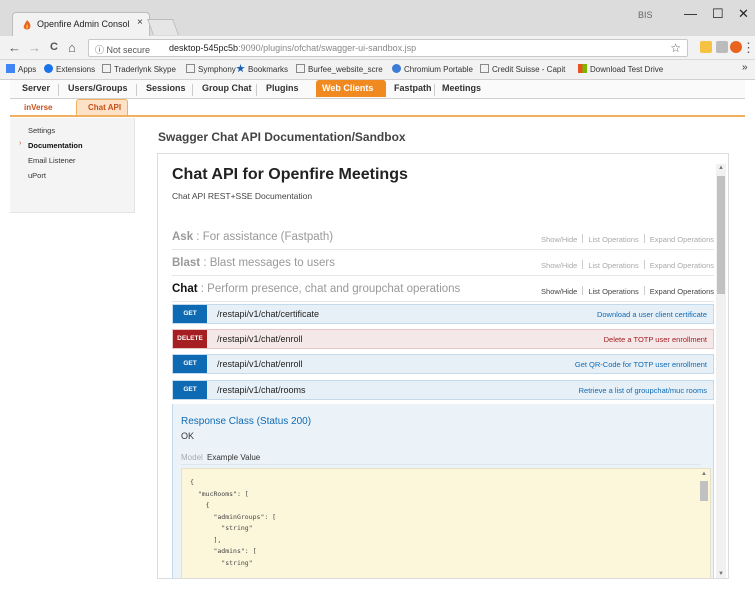  I want to click on nav-fastpath: Fastpath, so click(413, 88).